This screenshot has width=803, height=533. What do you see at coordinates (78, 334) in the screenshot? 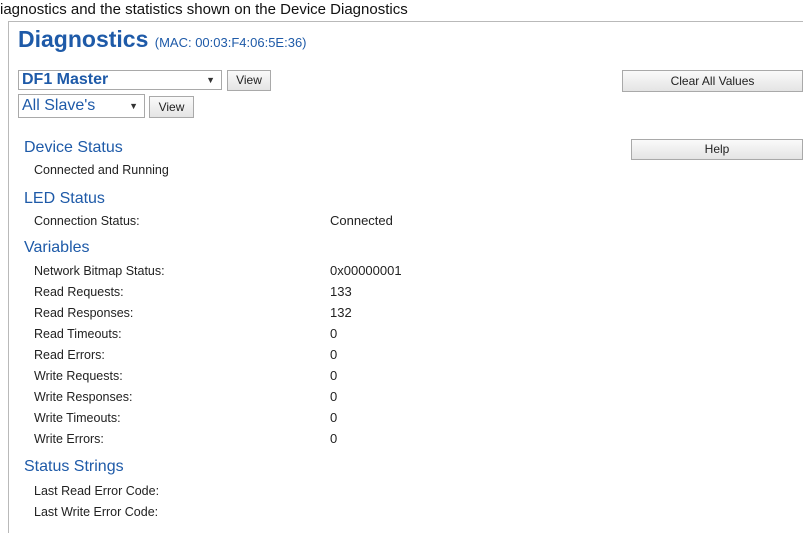
I see `variable-label: Read Timeouts:` at bounding box center [78, 334].